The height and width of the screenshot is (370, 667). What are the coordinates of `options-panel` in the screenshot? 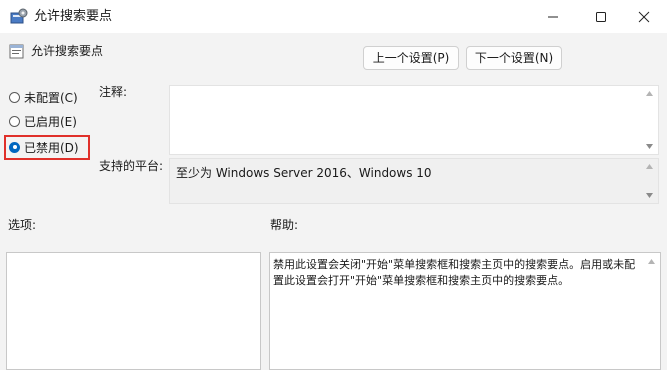 It's located at (133, 311).